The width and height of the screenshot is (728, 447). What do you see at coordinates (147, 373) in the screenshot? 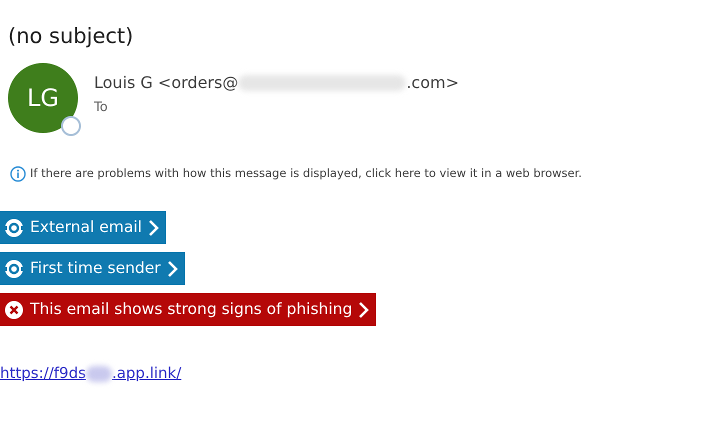
I see `link-end: .app.link/` at bounding box center [147, 373].